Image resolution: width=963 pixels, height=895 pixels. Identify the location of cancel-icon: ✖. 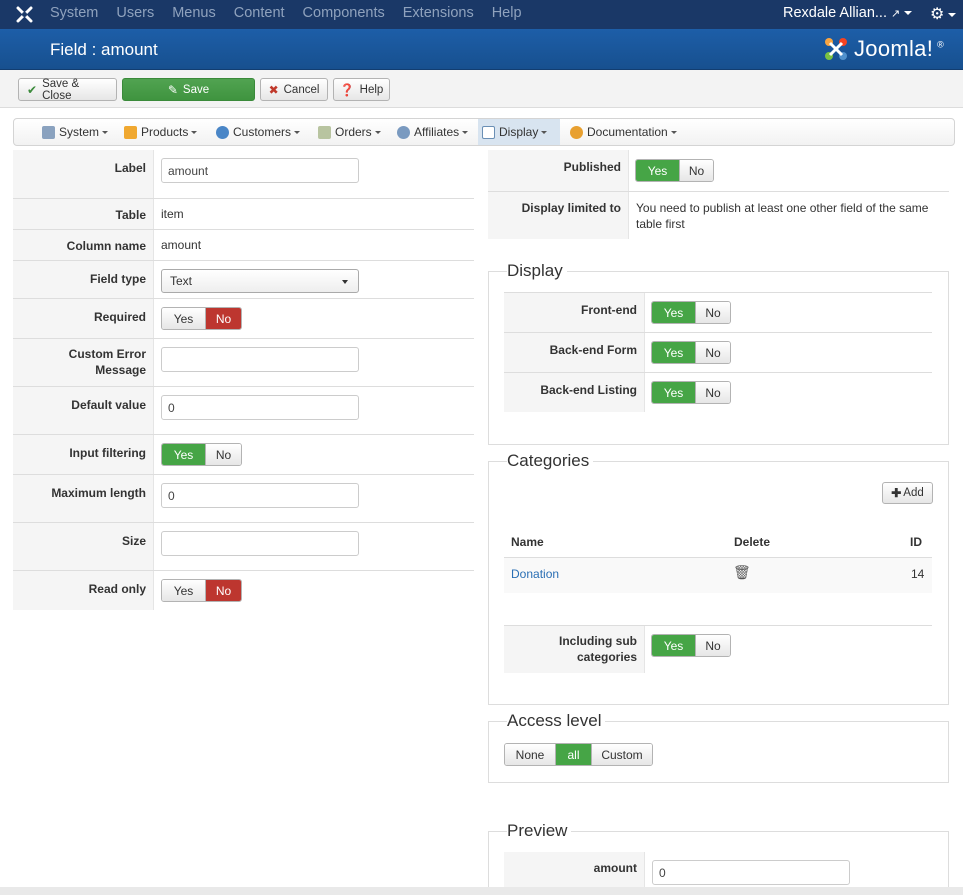
(273, 89).